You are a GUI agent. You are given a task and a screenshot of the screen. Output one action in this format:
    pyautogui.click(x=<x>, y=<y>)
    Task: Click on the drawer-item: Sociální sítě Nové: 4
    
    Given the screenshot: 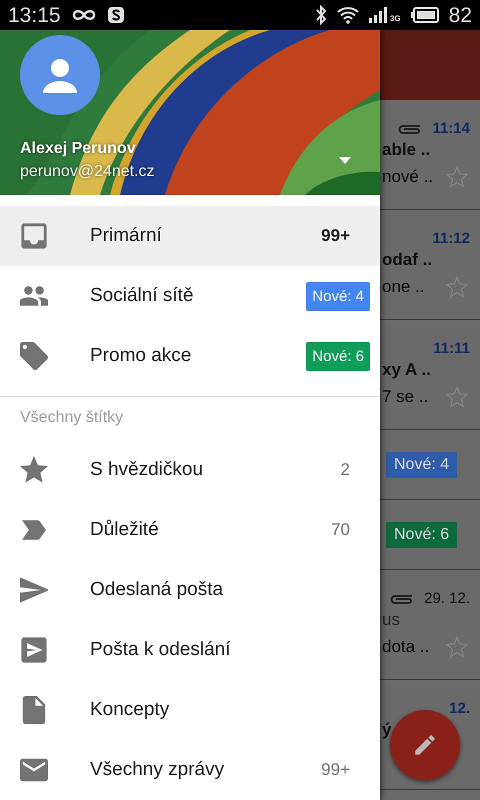 What is the action you would take?
    pyautogui.click(x=190, y=296)
    